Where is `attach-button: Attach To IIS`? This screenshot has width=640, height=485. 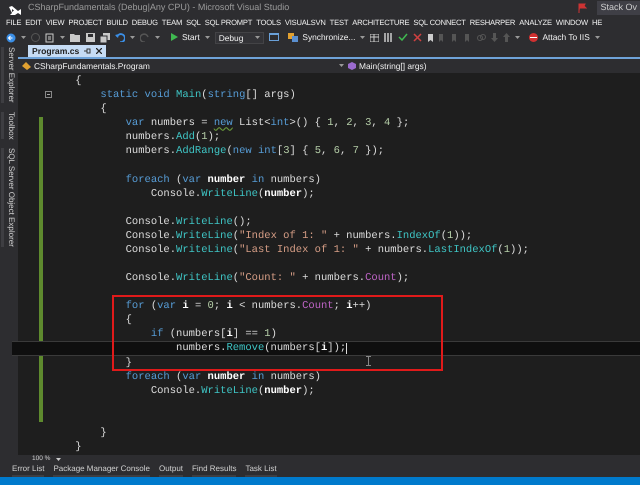 attach-button: Attach To IIS is located at coordinates (559, 37).